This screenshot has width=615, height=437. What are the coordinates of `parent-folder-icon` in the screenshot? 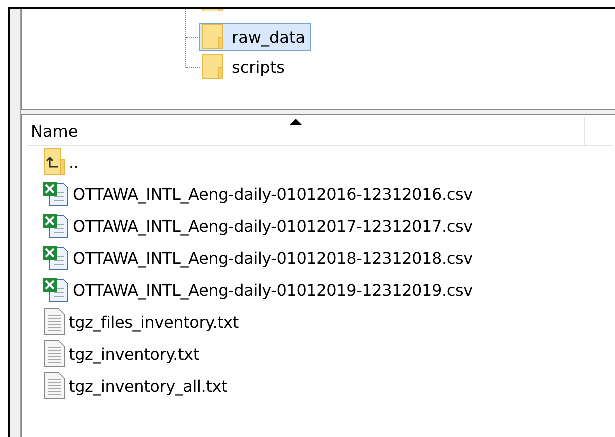 It's located at (55, 162).